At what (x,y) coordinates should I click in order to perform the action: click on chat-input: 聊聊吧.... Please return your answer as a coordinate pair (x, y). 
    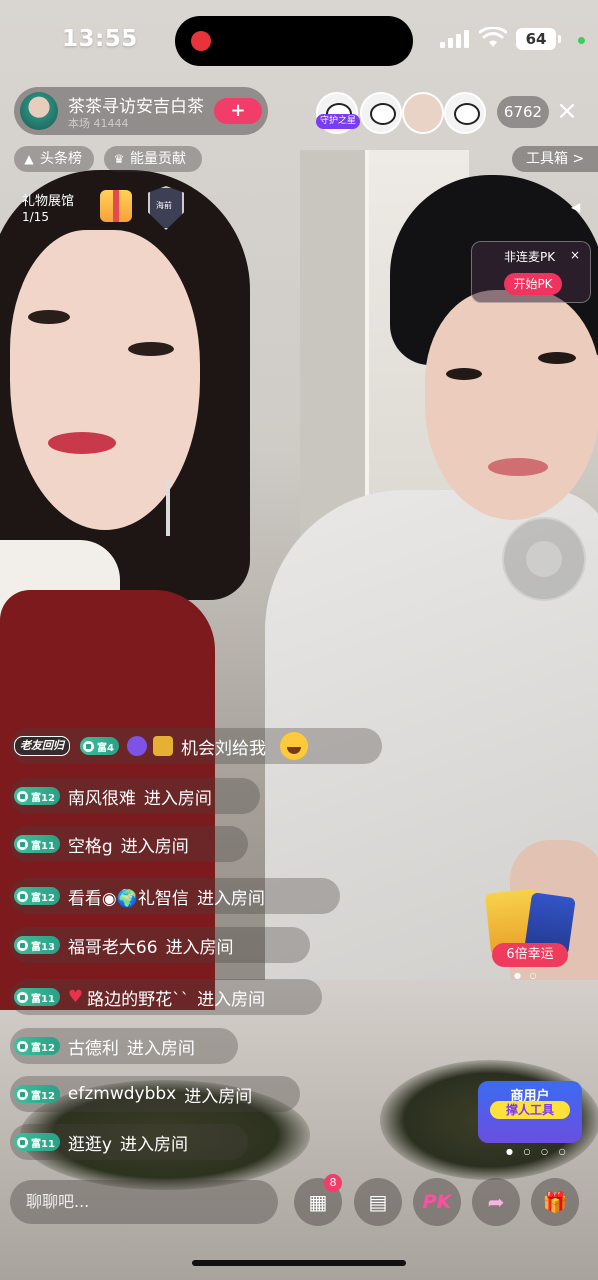
    Looking at the image, I should click on (144, 1202).